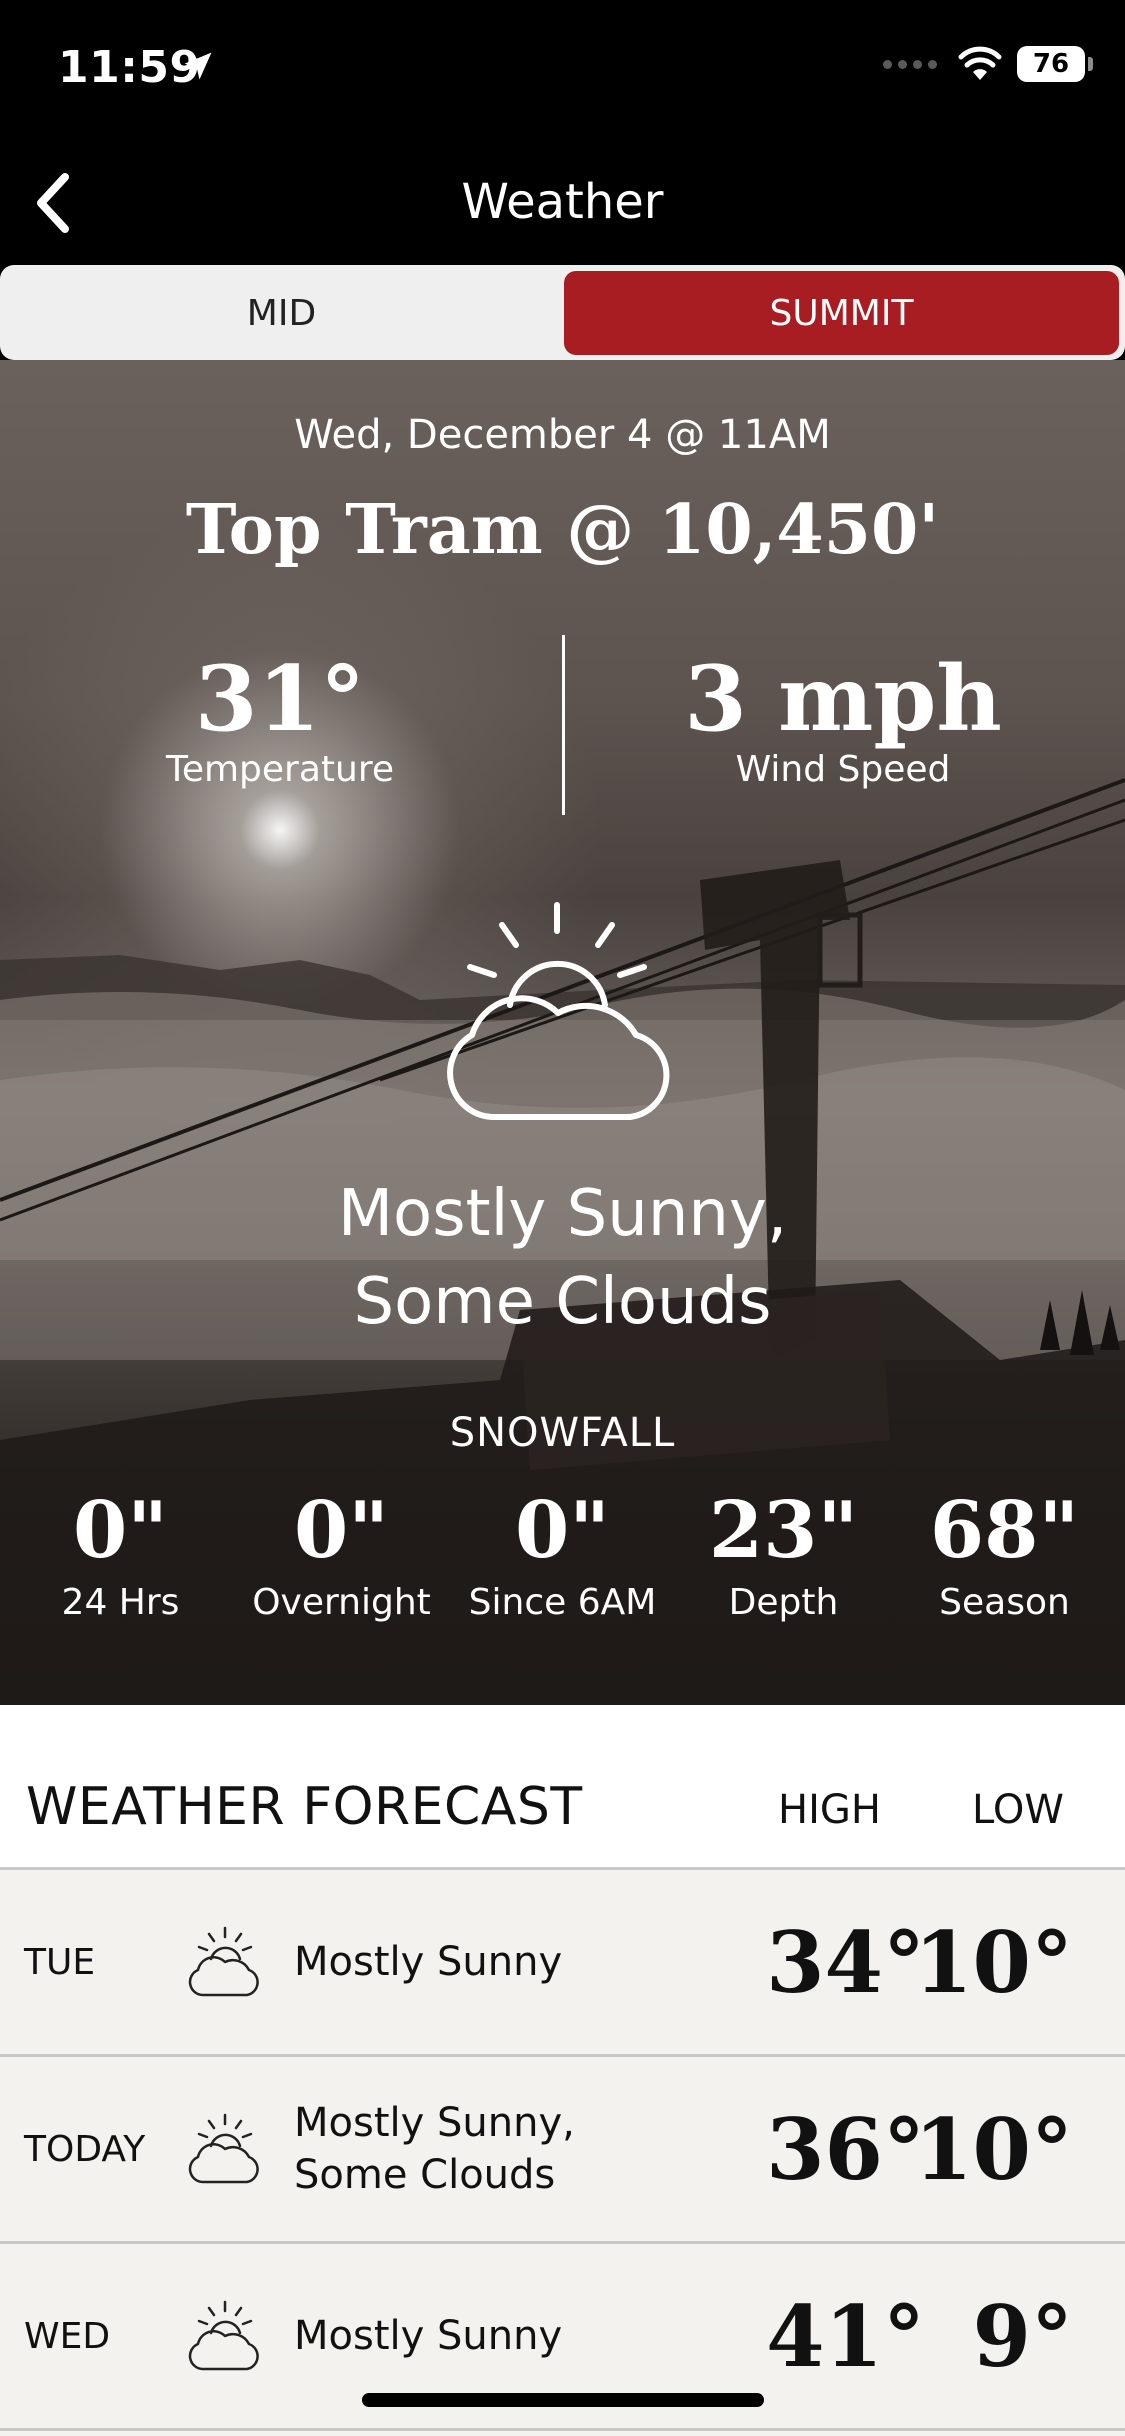 The width and height of the screenshot is (1125, 2436). I want to click on forecast-row: TODAY Mostly Sunny, Some Clouds 36° 10°, so click(562, 2150).